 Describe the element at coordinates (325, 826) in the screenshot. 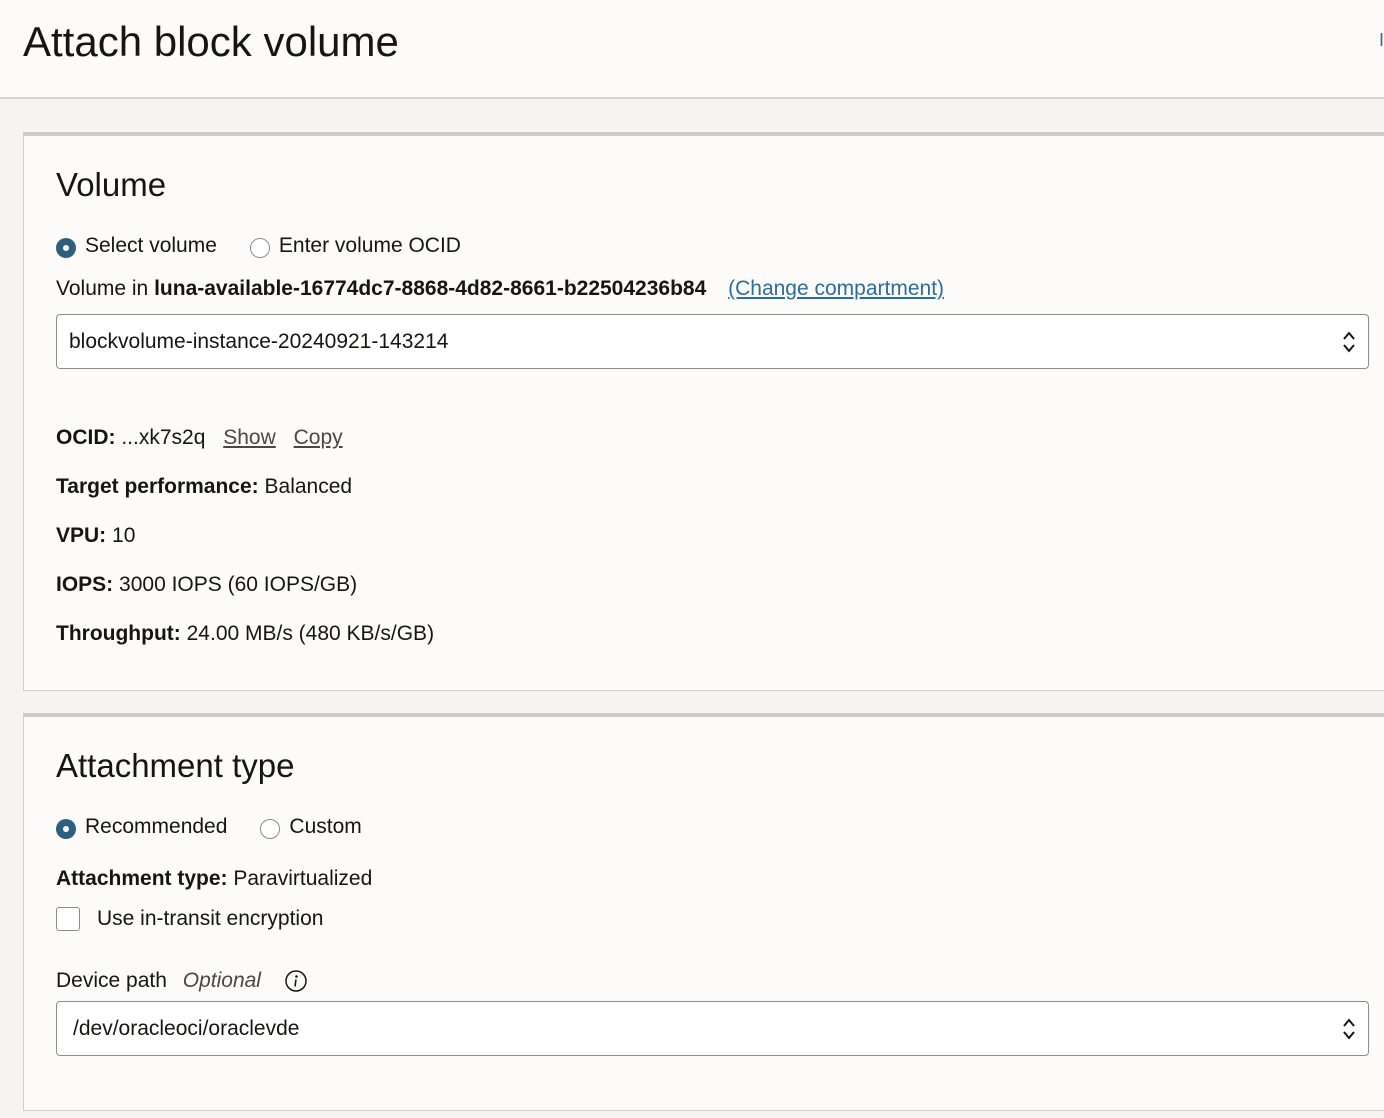

I see `custom-label: Custom` at that location.